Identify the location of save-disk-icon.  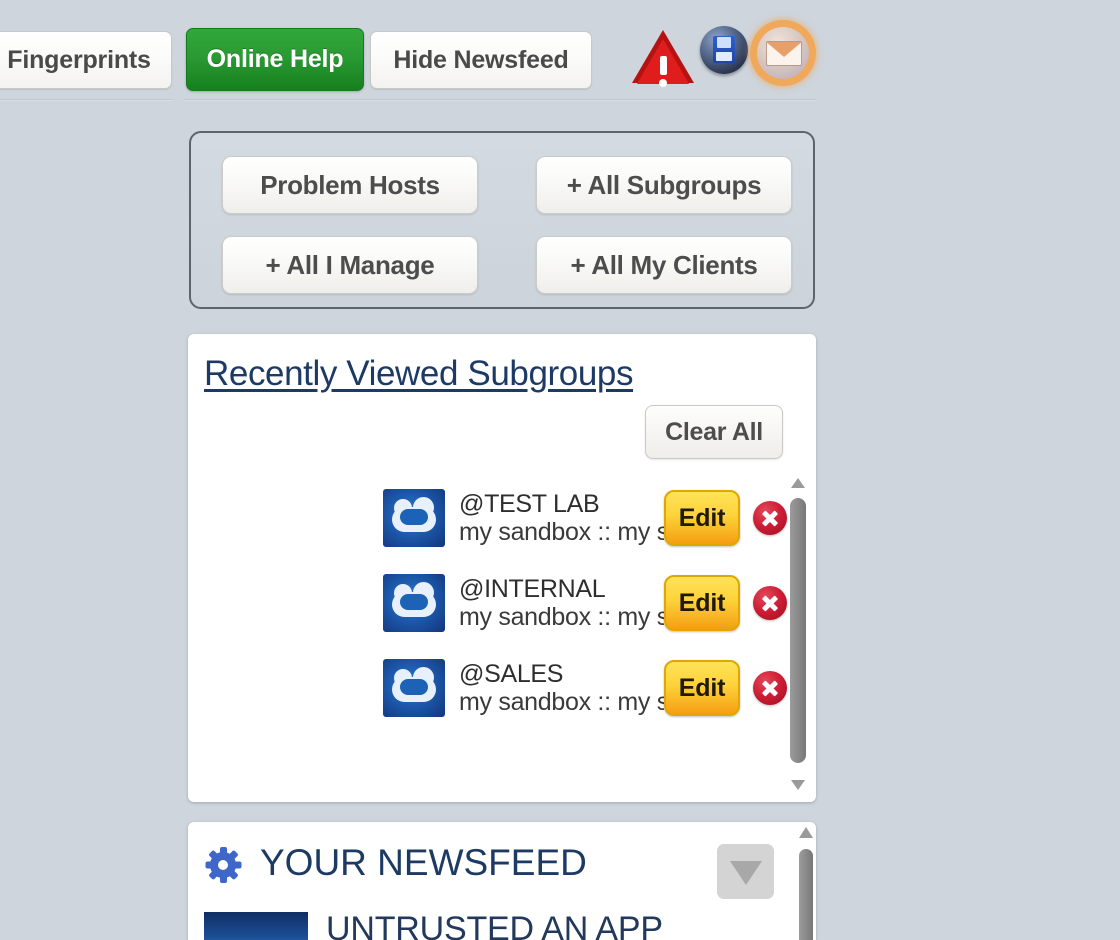
(724, 50).